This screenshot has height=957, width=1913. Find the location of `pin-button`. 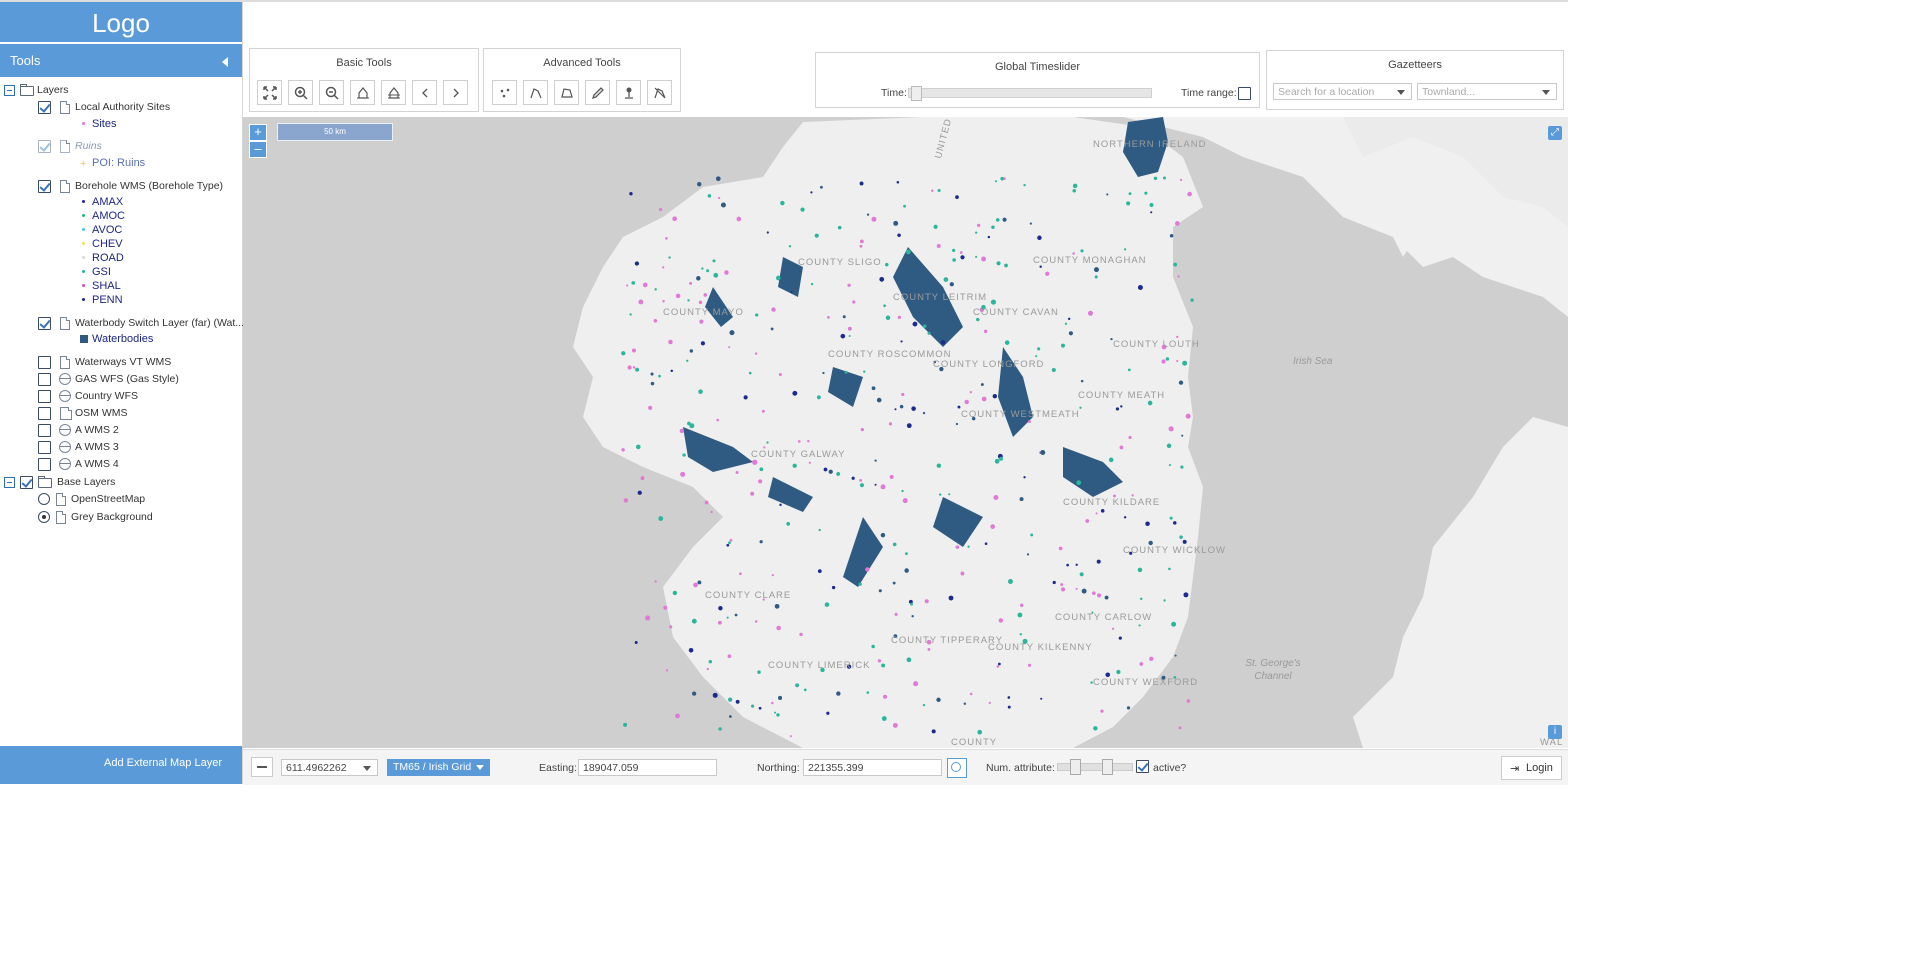

pin-button is located at coordinates (628, 92).